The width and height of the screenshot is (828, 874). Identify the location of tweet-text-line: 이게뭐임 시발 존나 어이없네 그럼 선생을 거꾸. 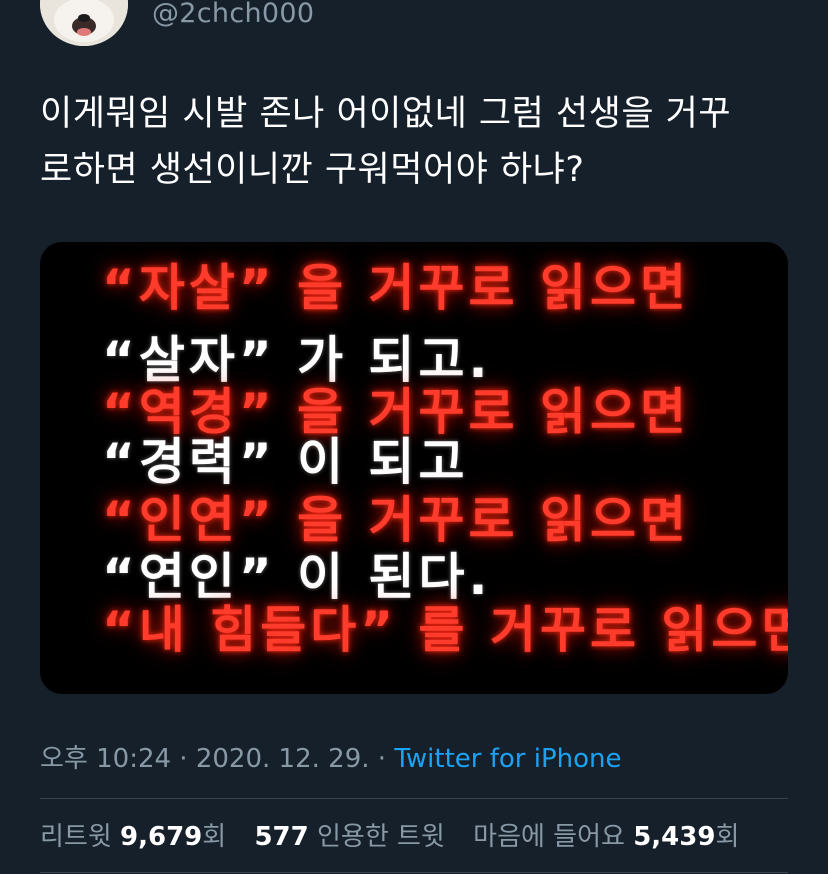
(386, 114).